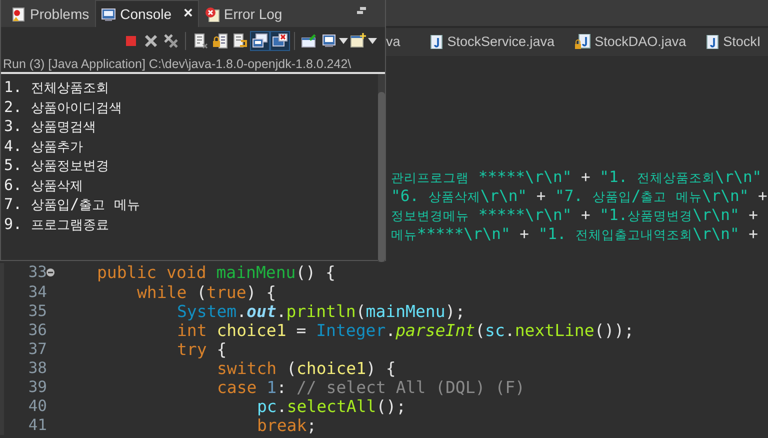 This screenshot has width=768, height=438. I want to click on problems-icon, so click(18, 14).